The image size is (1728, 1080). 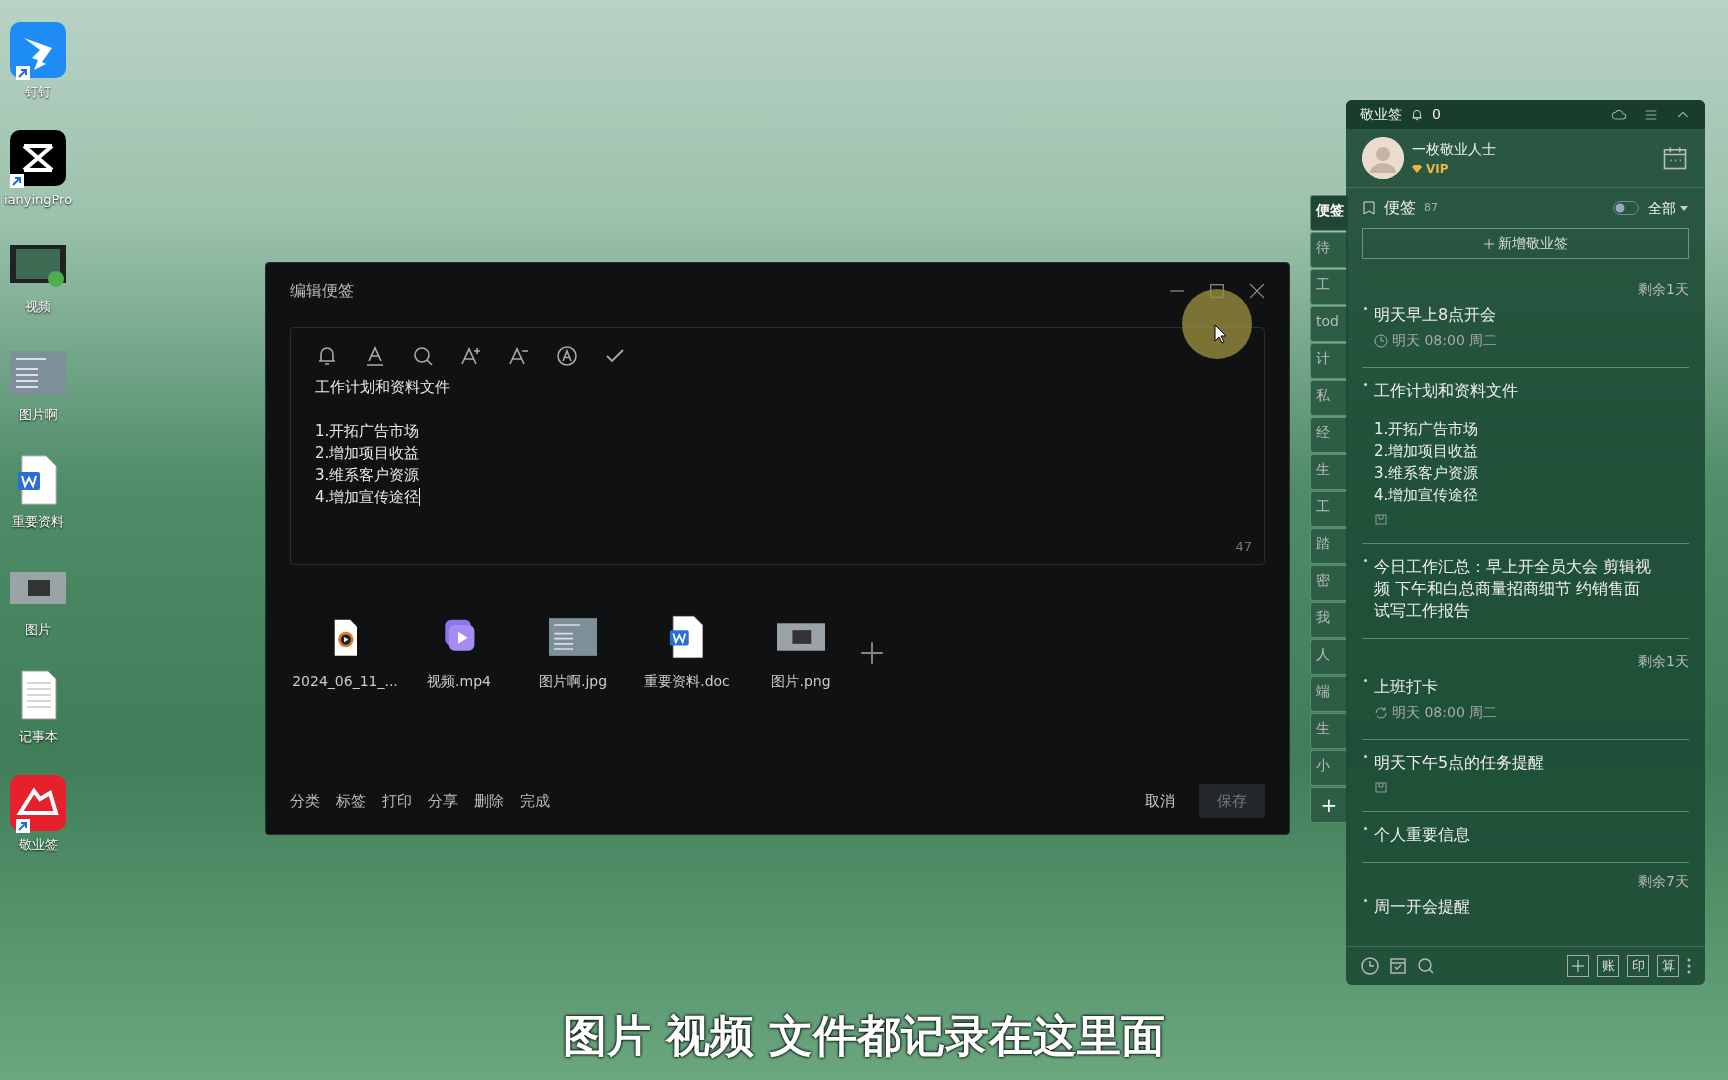 I want to click on category-tab: 待, so click(x=1329, y=250).